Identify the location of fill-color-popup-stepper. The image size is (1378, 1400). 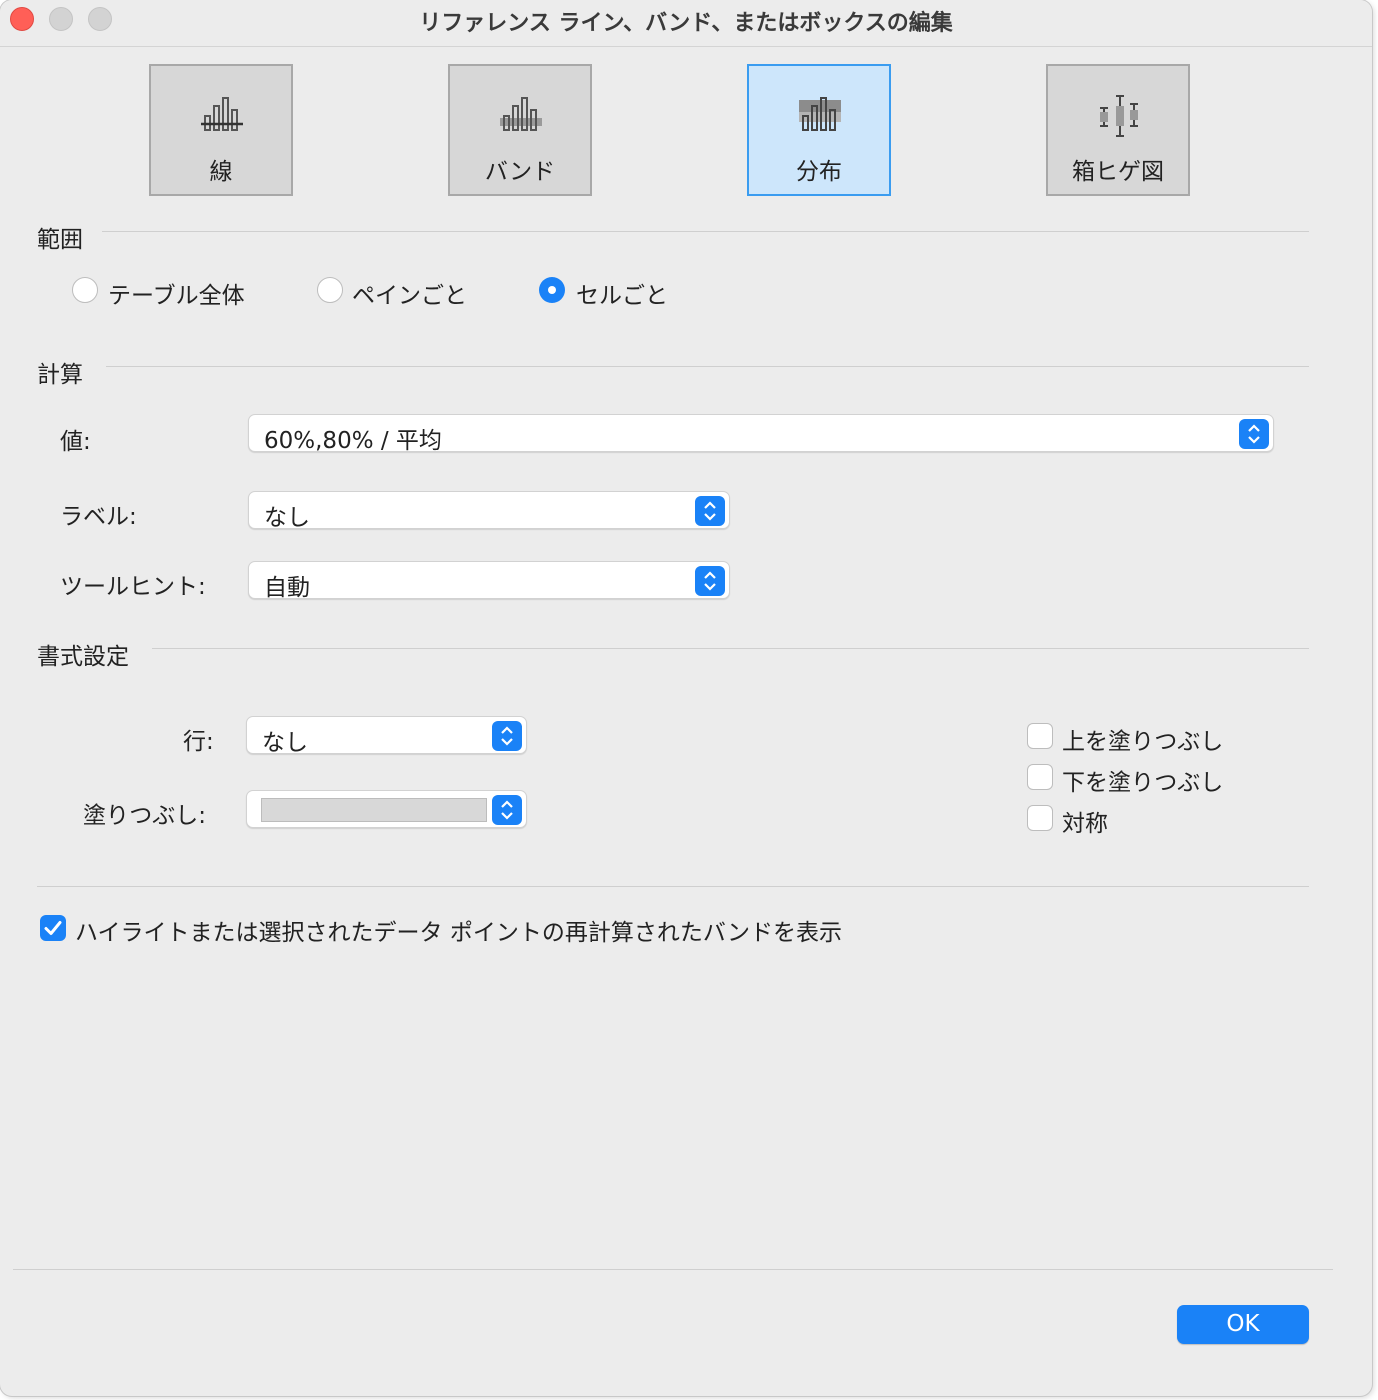
(507, 810).